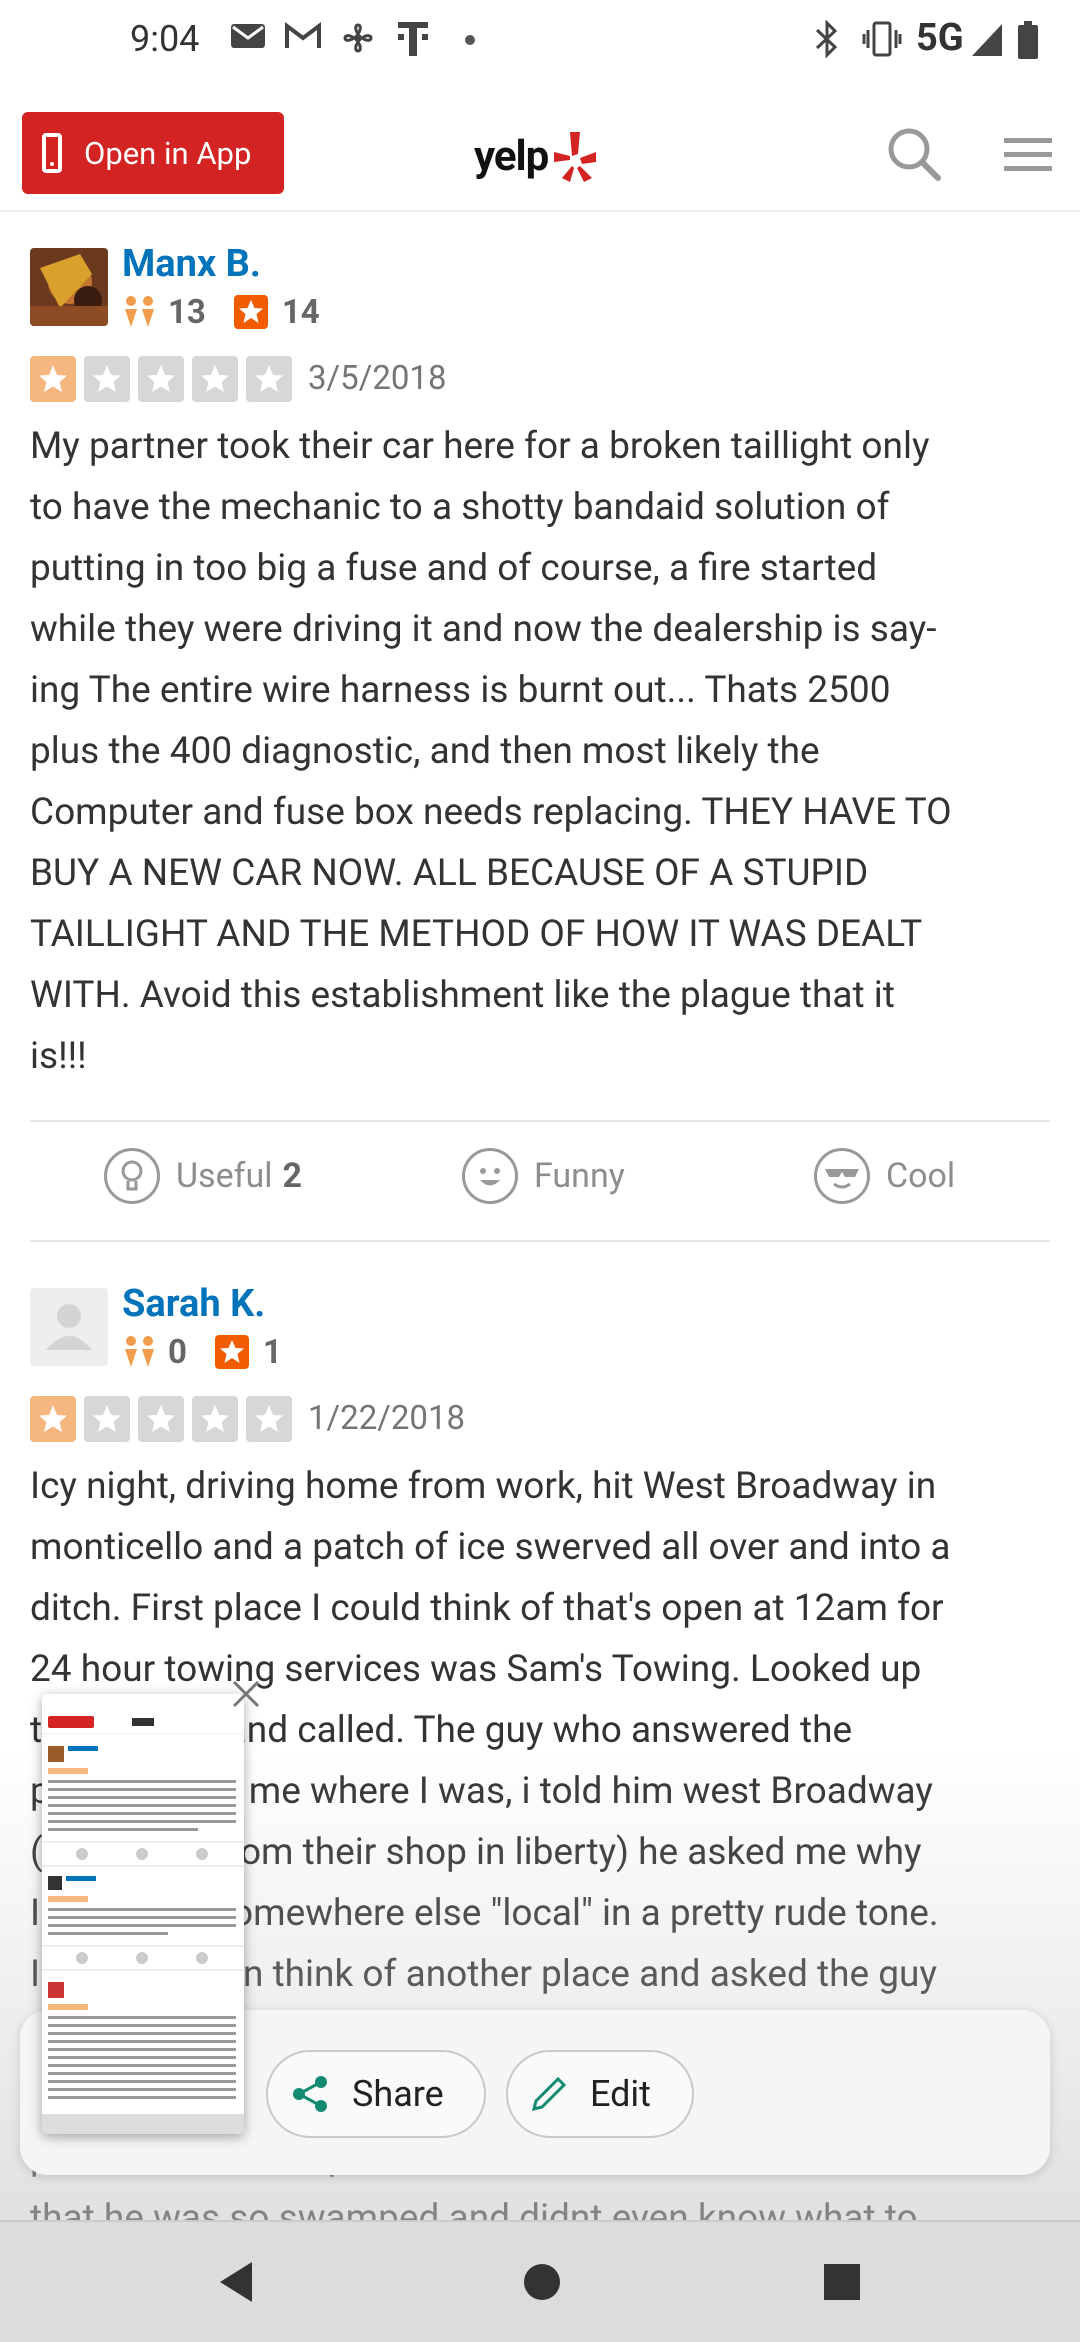 The width and height of the screenshot is (1080, 2342). Describe the element at coordinates (224, 1176) in the screenshot. I see `useful-label: Useful` at that location.